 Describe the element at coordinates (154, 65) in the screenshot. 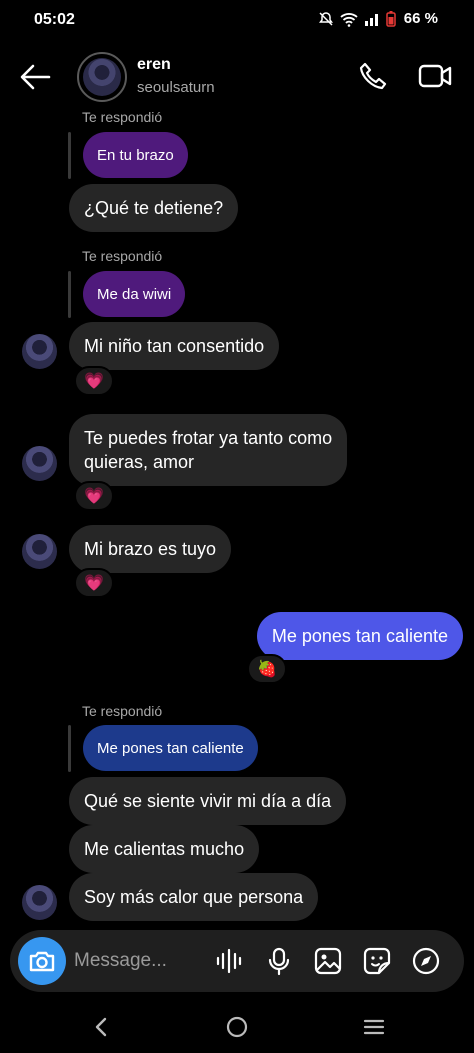

I see `contact-name: eren` at that location.